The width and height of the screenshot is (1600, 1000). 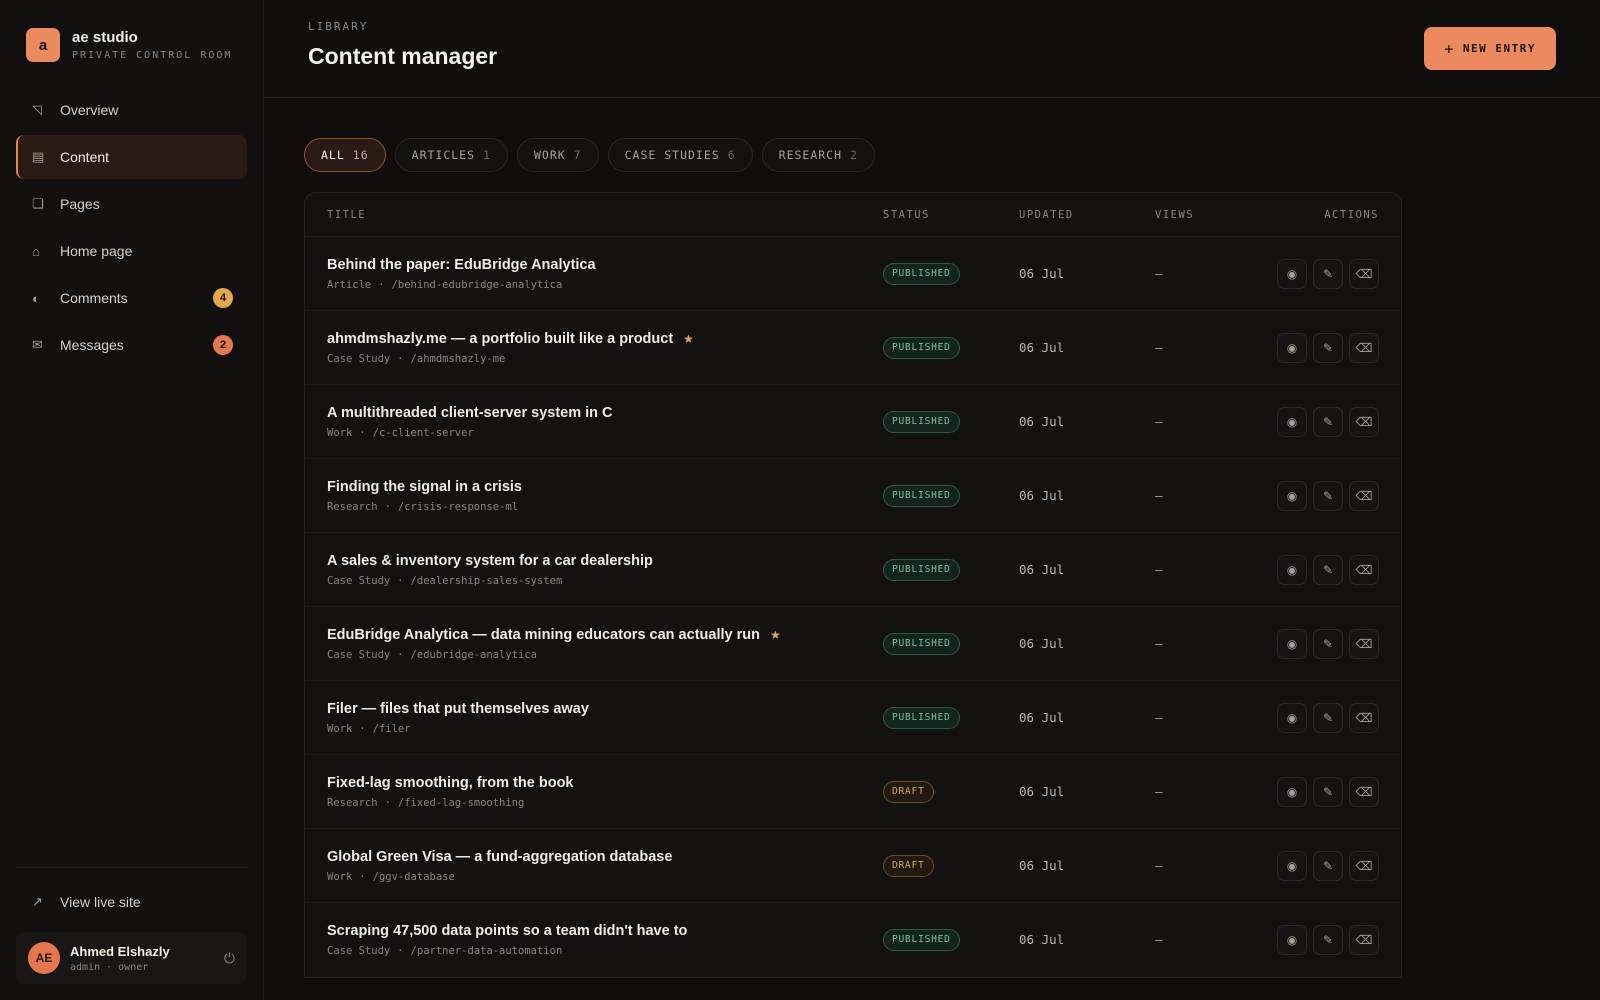 I want to click on entry-meta: Work · /c-client-server, so click(x=605, y=433).